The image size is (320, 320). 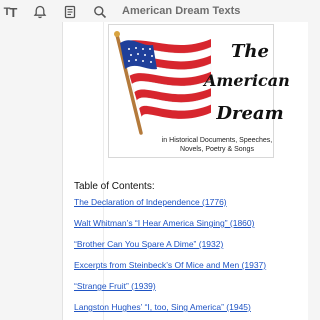 What do you see at coordinates (250, 113) in the screenshot?
I see `hero-title-line-3: Dream` at bounding box center [250, 113].